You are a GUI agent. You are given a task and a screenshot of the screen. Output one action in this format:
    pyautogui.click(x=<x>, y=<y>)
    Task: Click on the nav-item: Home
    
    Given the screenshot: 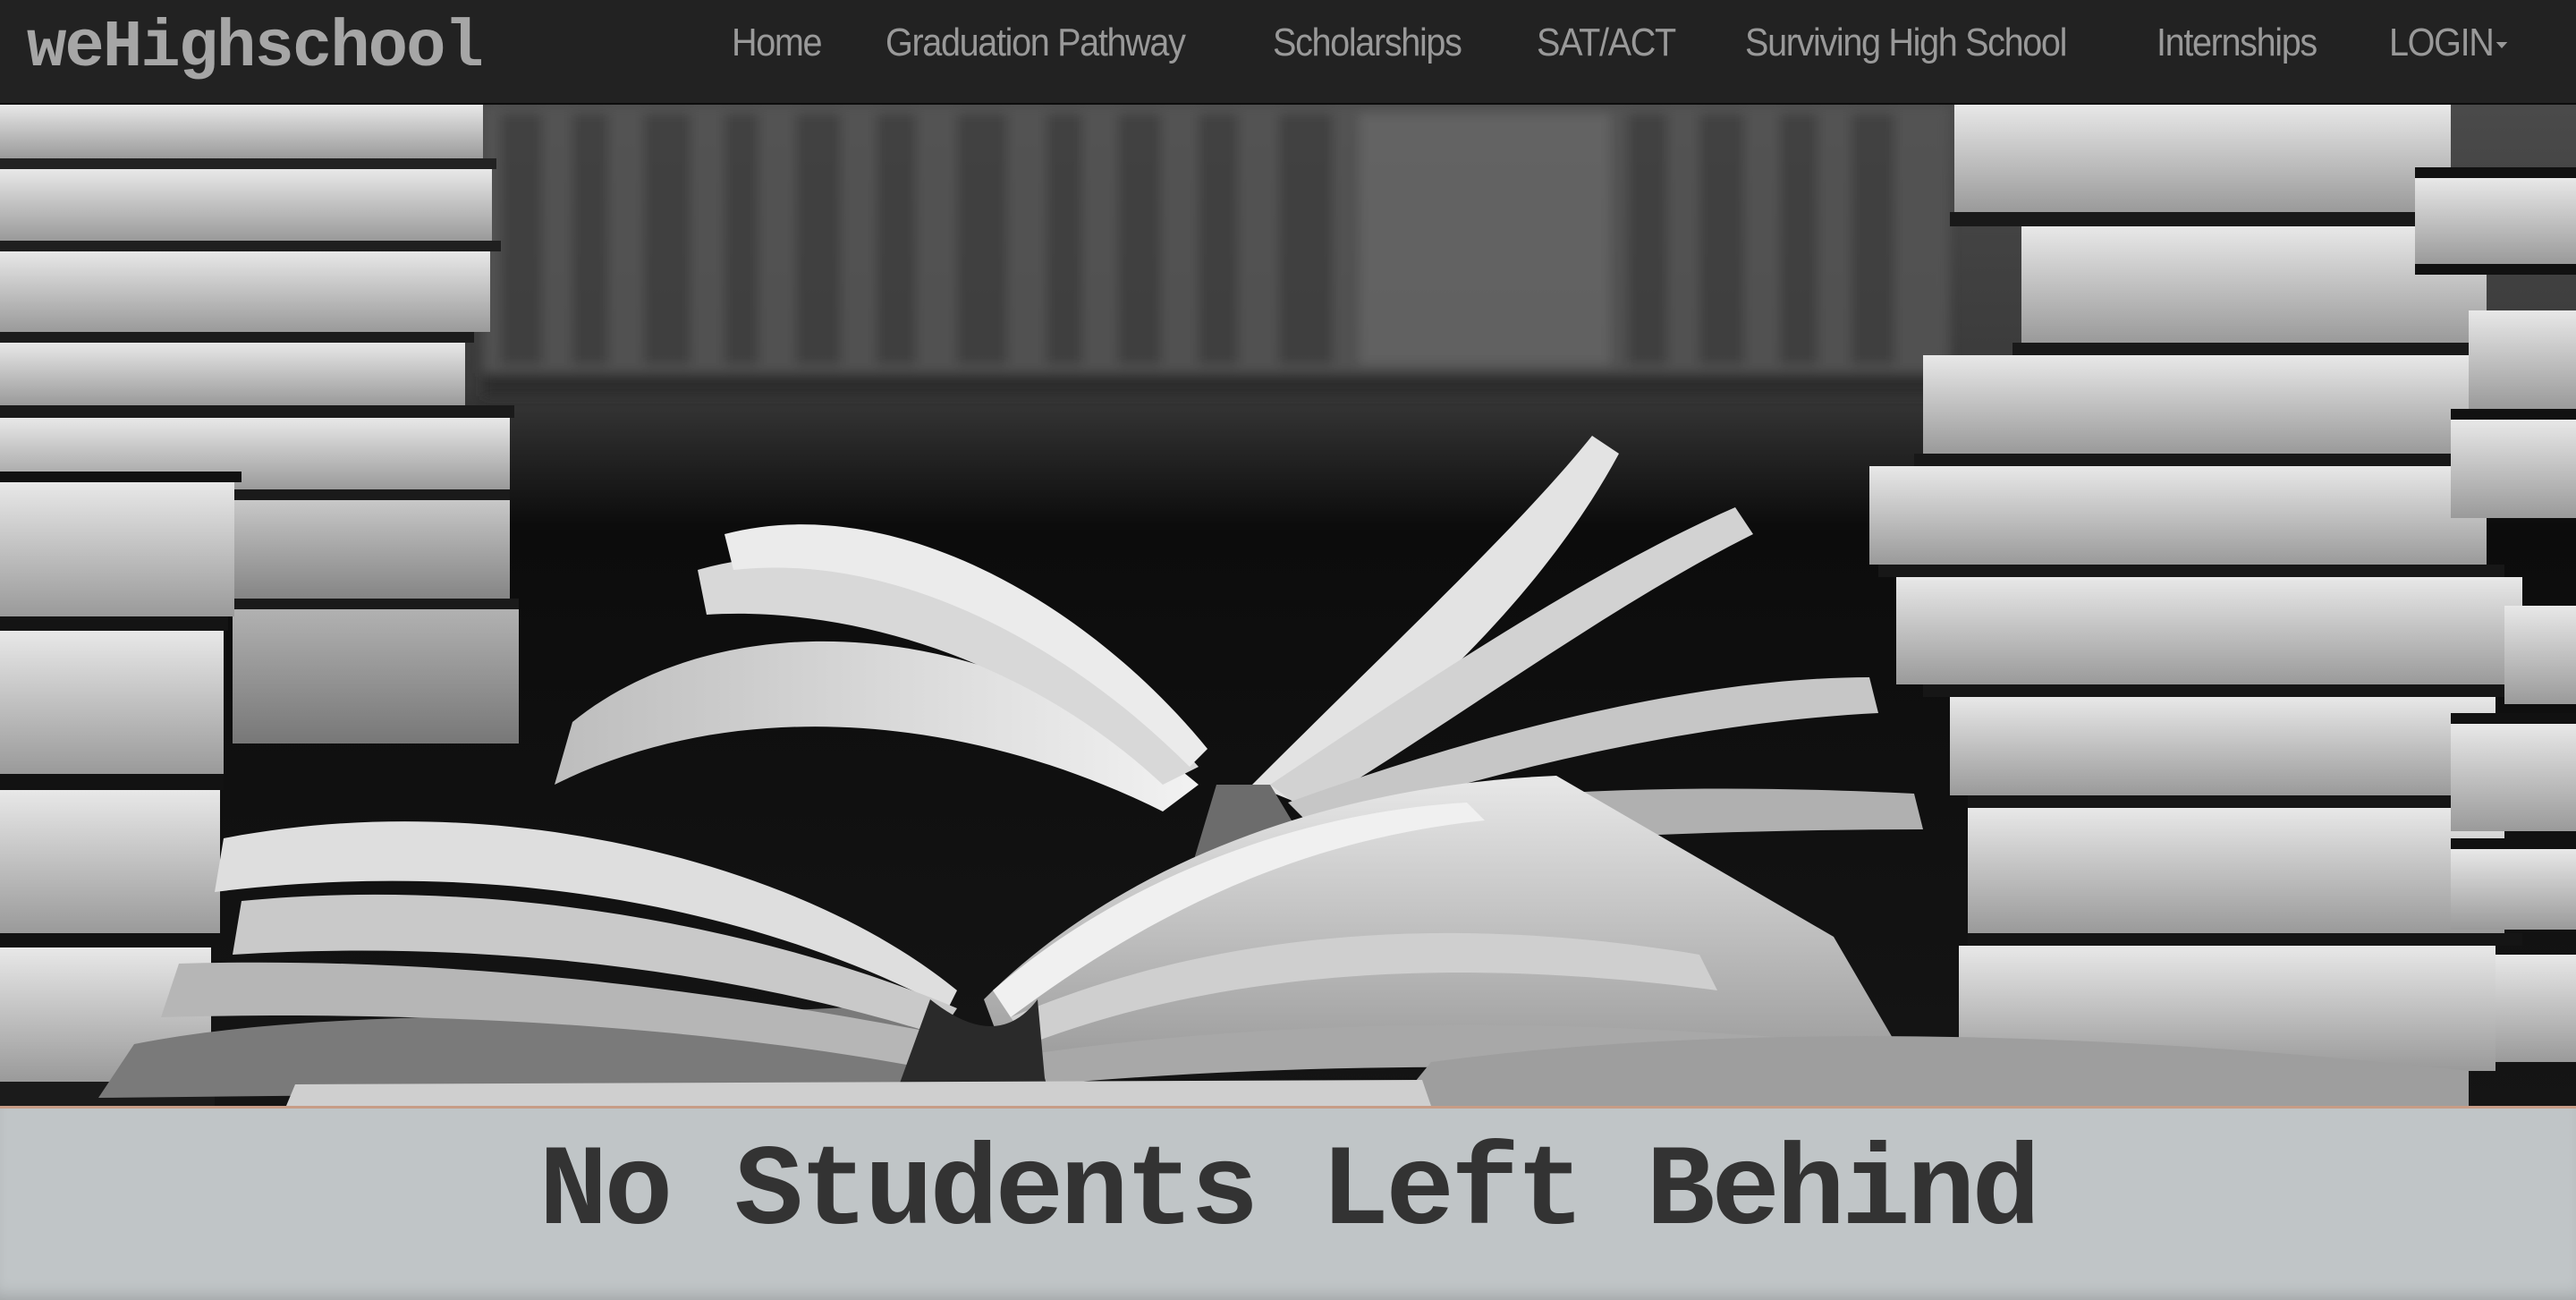 What is the action you would take?
    pyautogui.click(x=781, y=43)
    